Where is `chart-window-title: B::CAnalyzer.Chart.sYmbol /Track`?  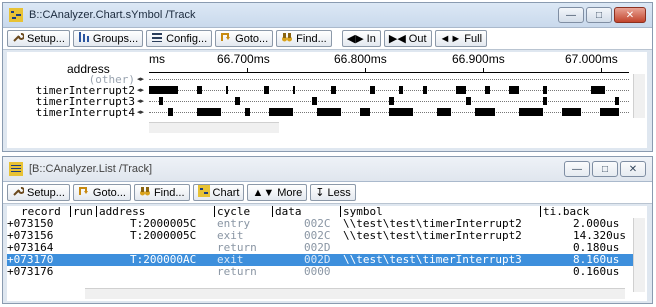
chart-window-title: B::CAnalyzer.Chart.sYmbol /Track is located at coordinates (112, 15).